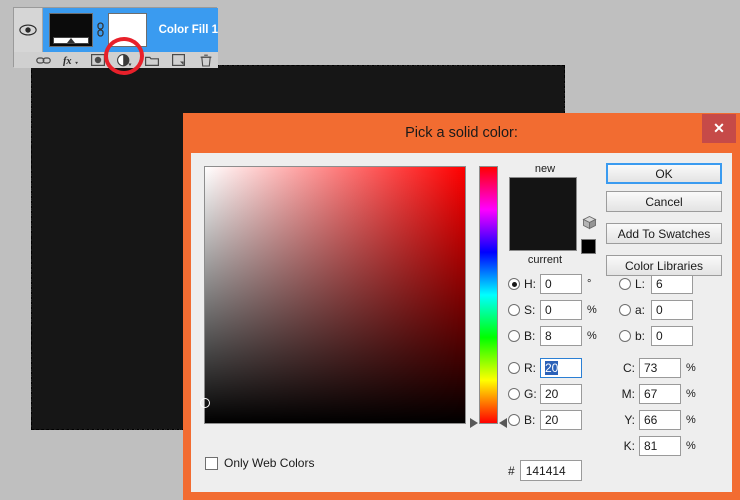 This screenshot has width=740, height=500. I want to click on yellow-unit: %, so click(691, 420).